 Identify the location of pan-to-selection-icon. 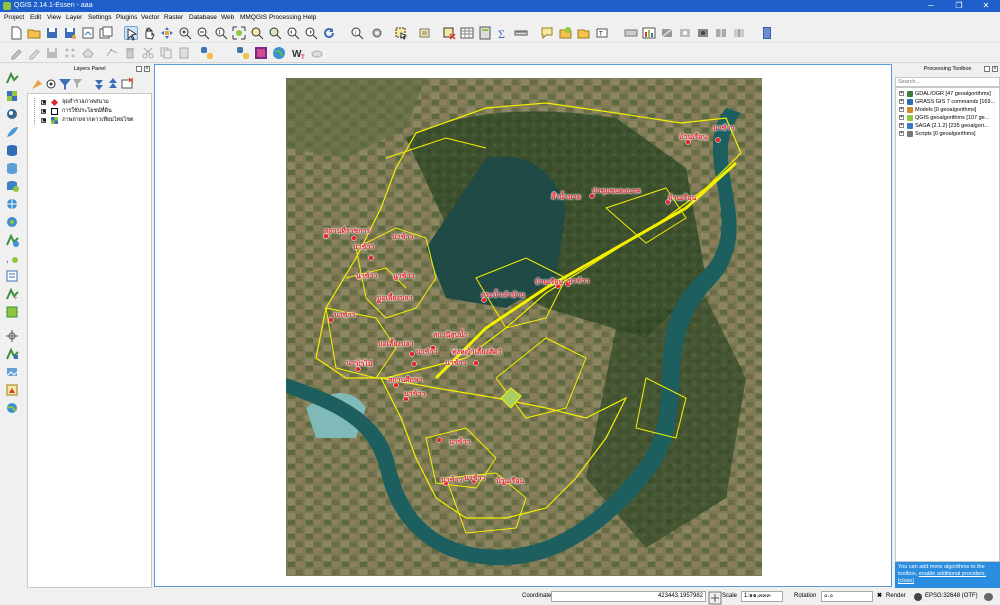
(167, 33).